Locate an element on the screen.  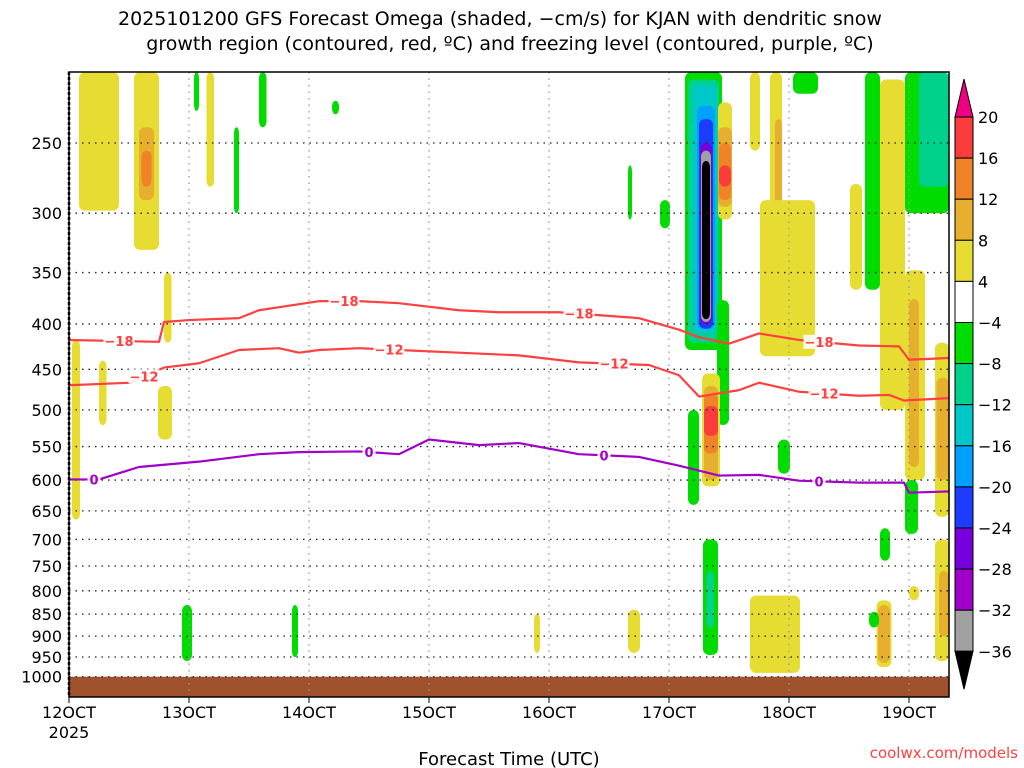
colorbar: 20 16 12 8 4 −4 −8 −12 −16 −20 −24 −28 −32 −36 is located at coordinates (983, 384).